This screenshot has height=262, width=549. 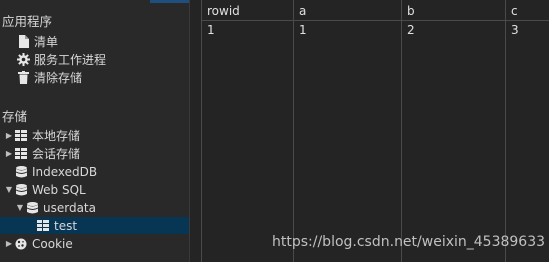 I want to click on sidebar-item-clear-storage: 清除存储, so click(x=44, y=77).